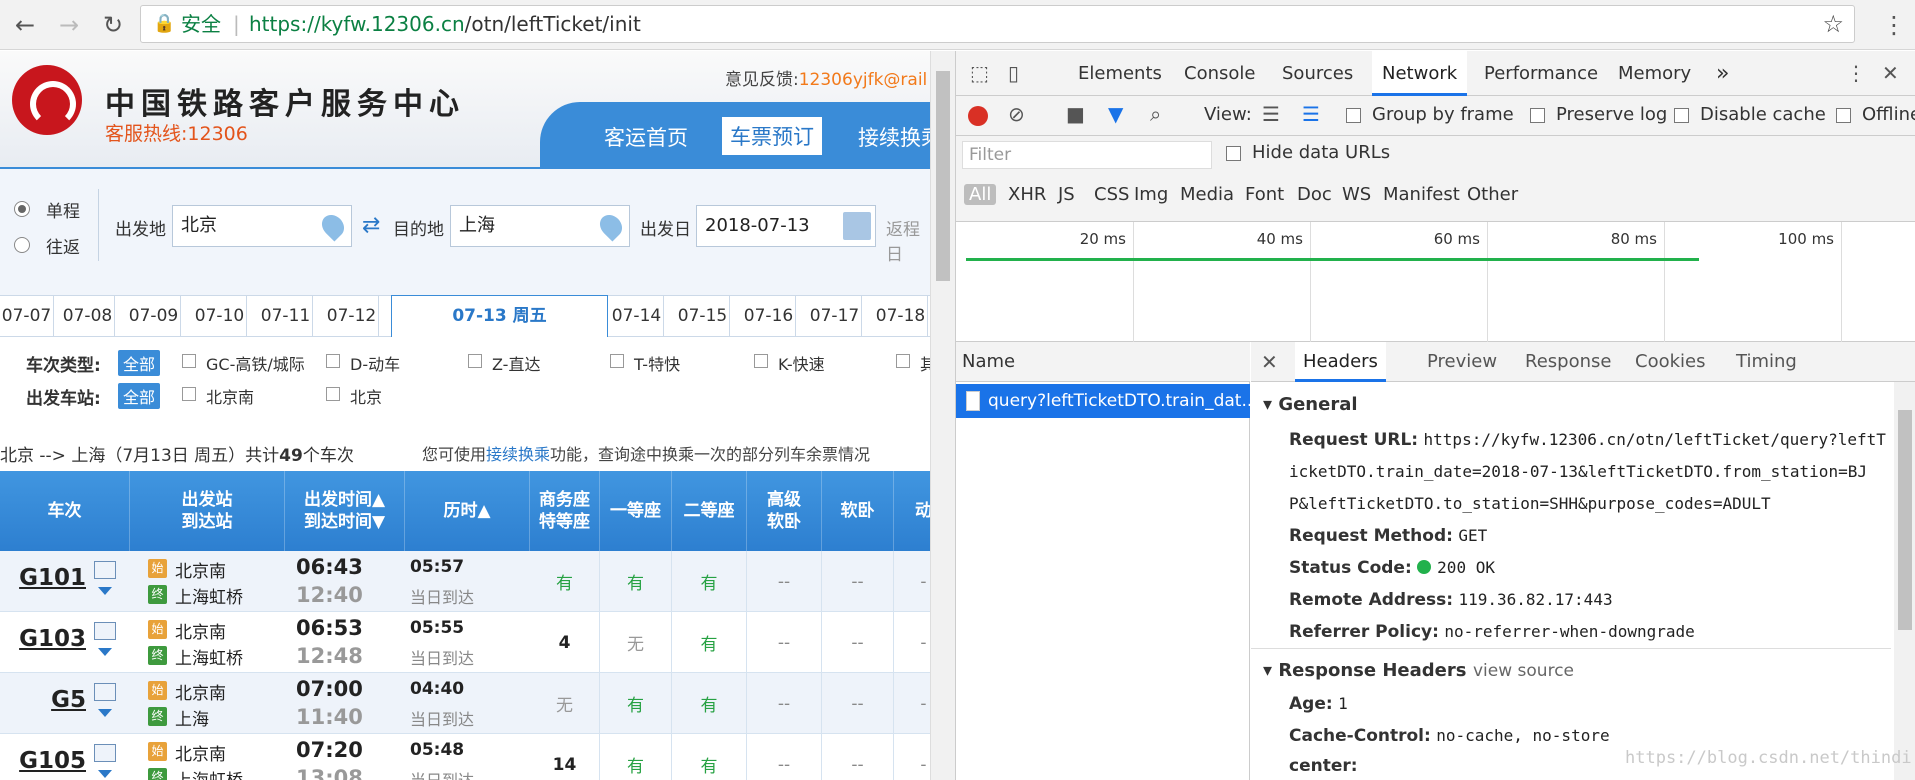 Image resolution: width=1915 pixels, height=780 pixels. Describe the element at coordinates (1766, 362) in the screenshot. I see `tab-timing: Timing` at that location.